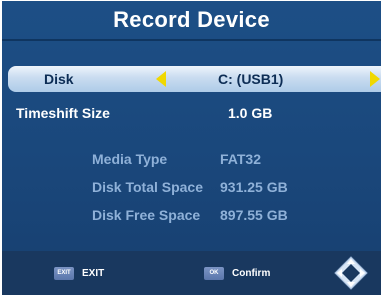 This screenshot has height=299, width=383. What do you see at coordinates (93, 273) in the screenshot?
I see `exit-label: EXIT` at bounding box center [93, 273].